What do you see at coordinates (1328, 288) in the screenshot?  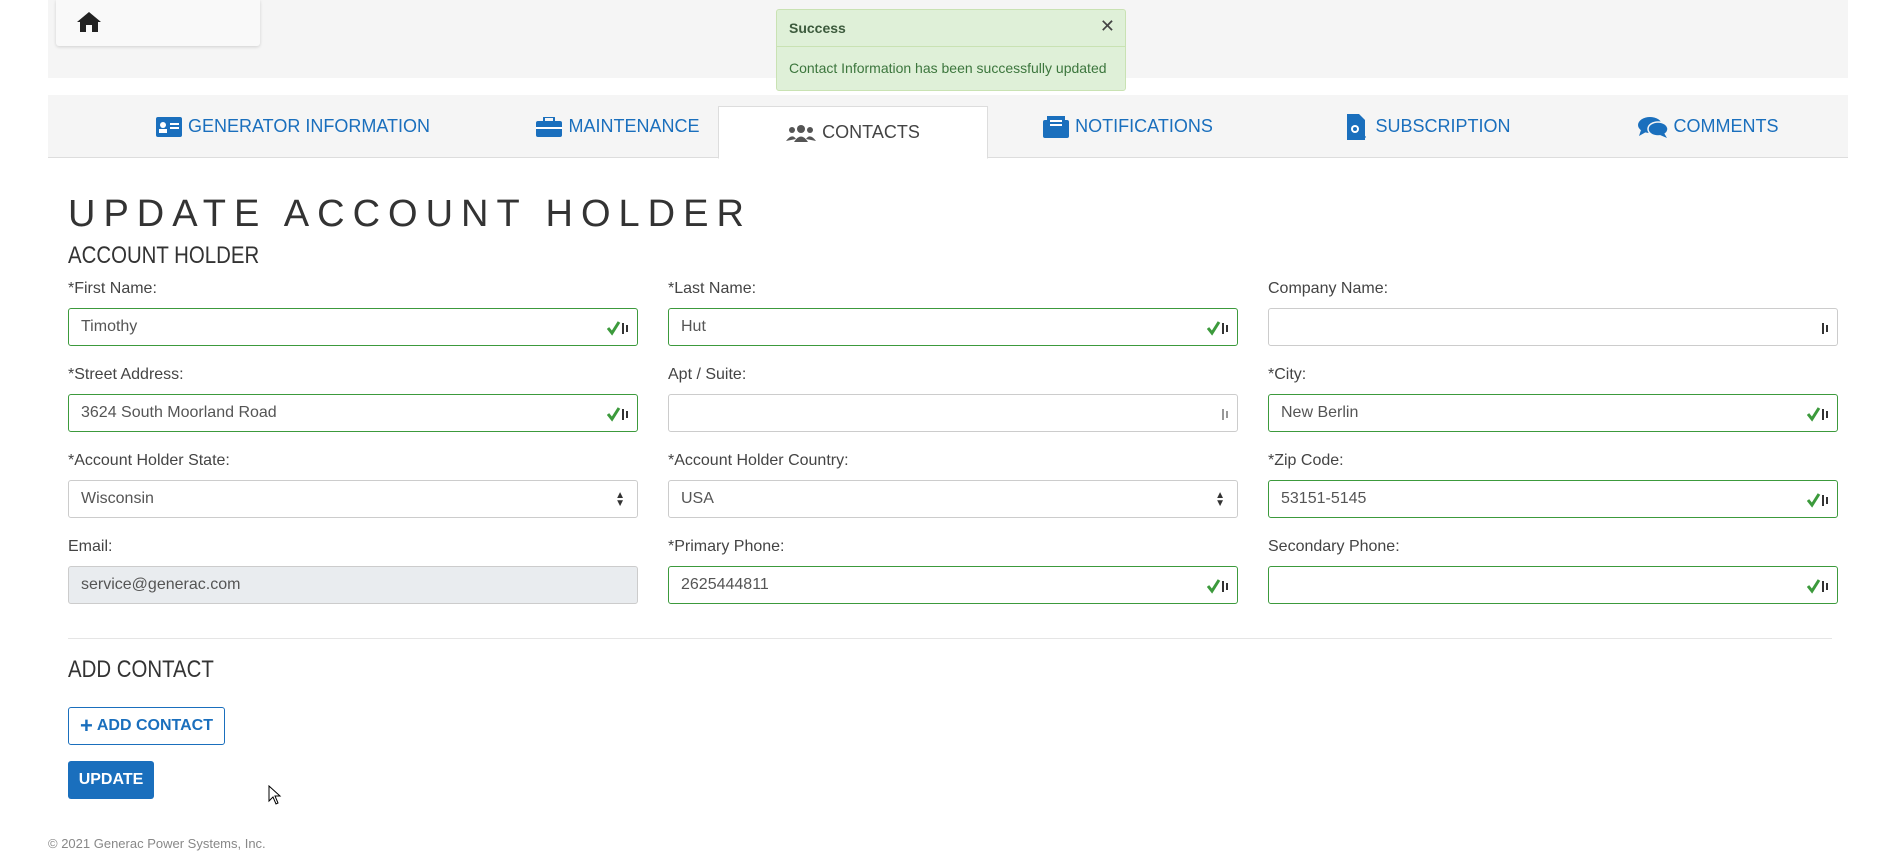 I see `company-name-label: Company Name:` at bounding box center [1328, 288].